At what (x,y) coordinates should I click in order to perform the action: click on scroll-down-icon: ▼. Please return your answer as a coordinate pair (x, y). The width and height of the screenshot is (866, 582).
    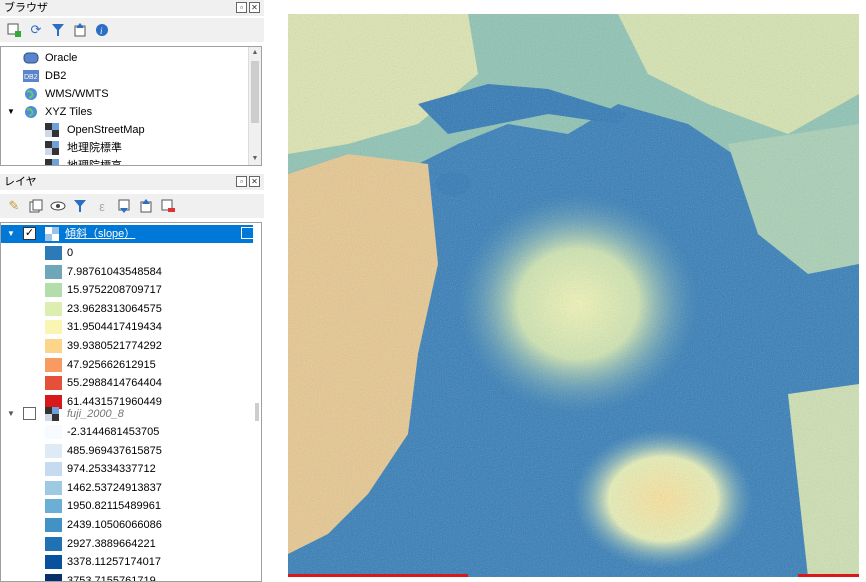
    Looking at the image, I should click on (255, 159).